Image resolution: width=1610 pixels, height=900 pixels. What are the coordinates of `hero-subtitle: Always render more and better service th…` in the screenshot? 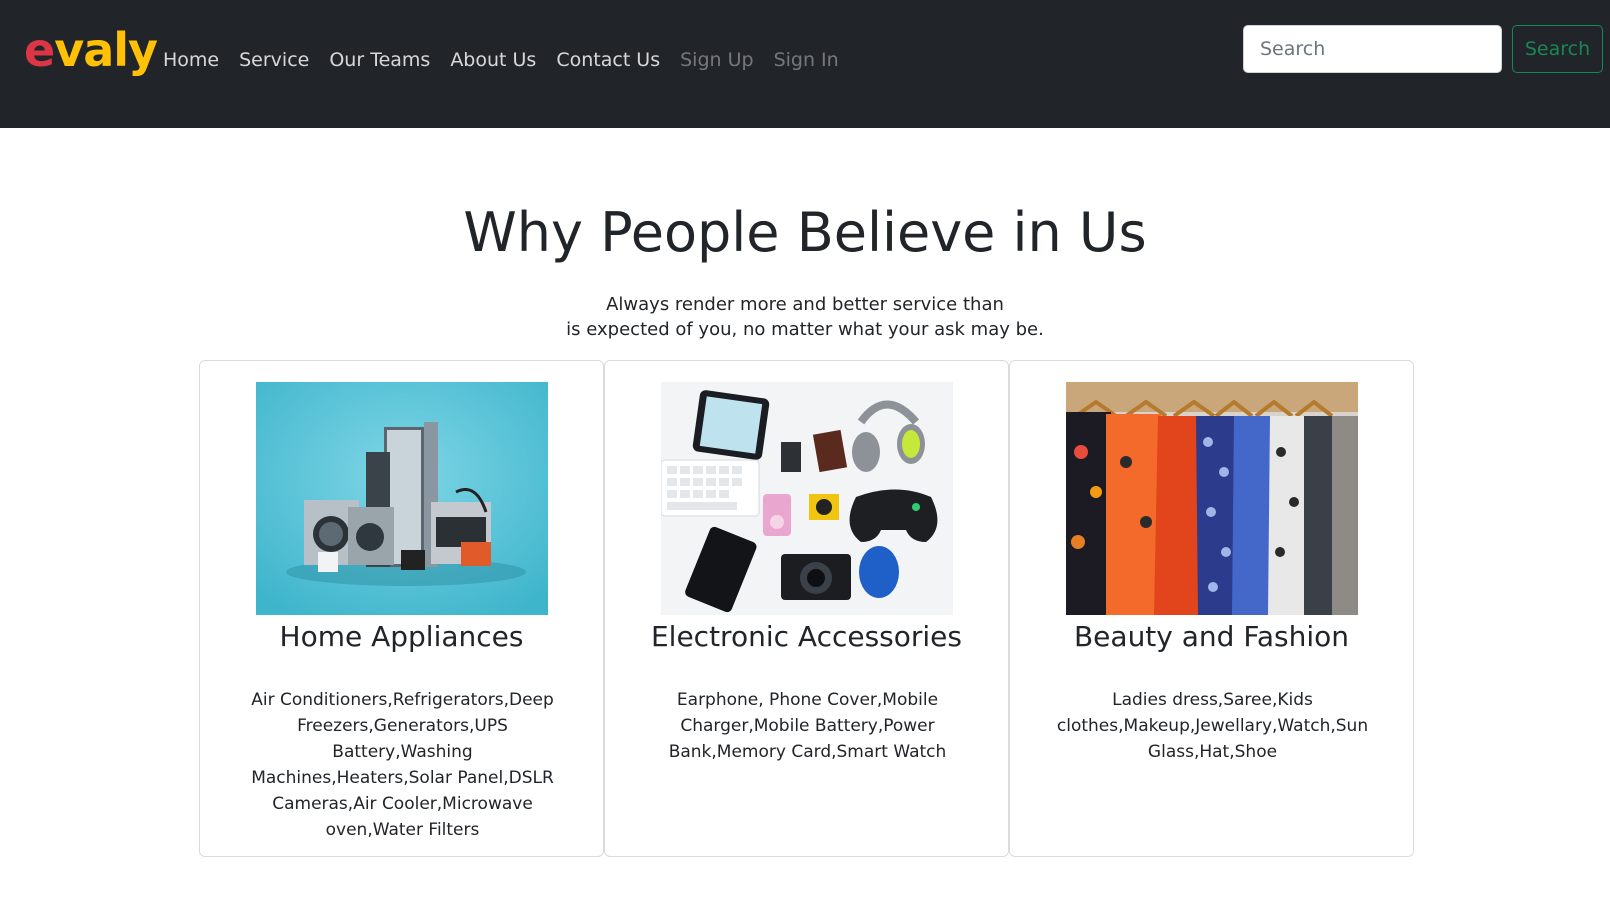 It's located at (805, 317).